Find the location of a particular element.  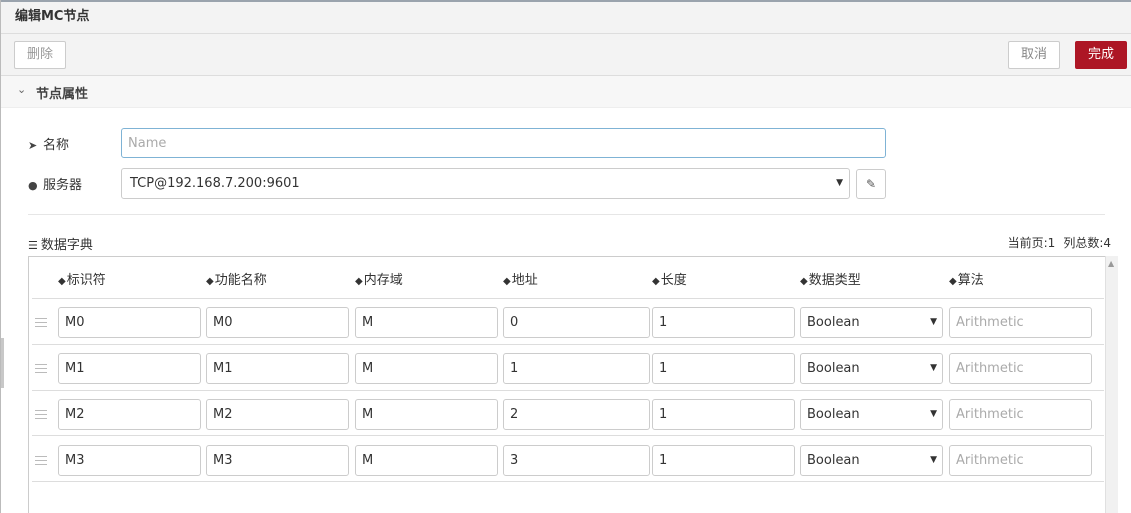

dialog-title: 编辑MC节点 is located at coordinates (566, 18).